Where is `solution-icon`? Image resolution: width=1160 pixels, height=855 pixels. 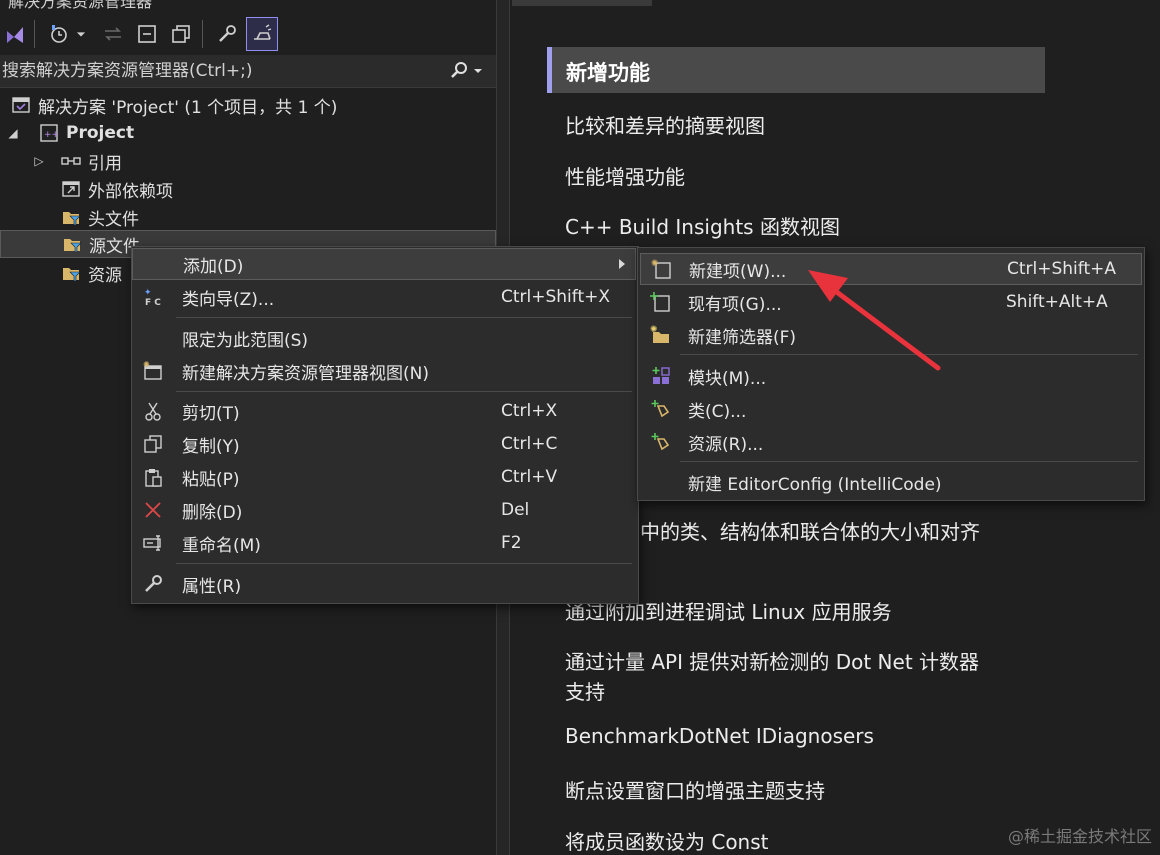
solution-icon is located at coordinates (21, 105).